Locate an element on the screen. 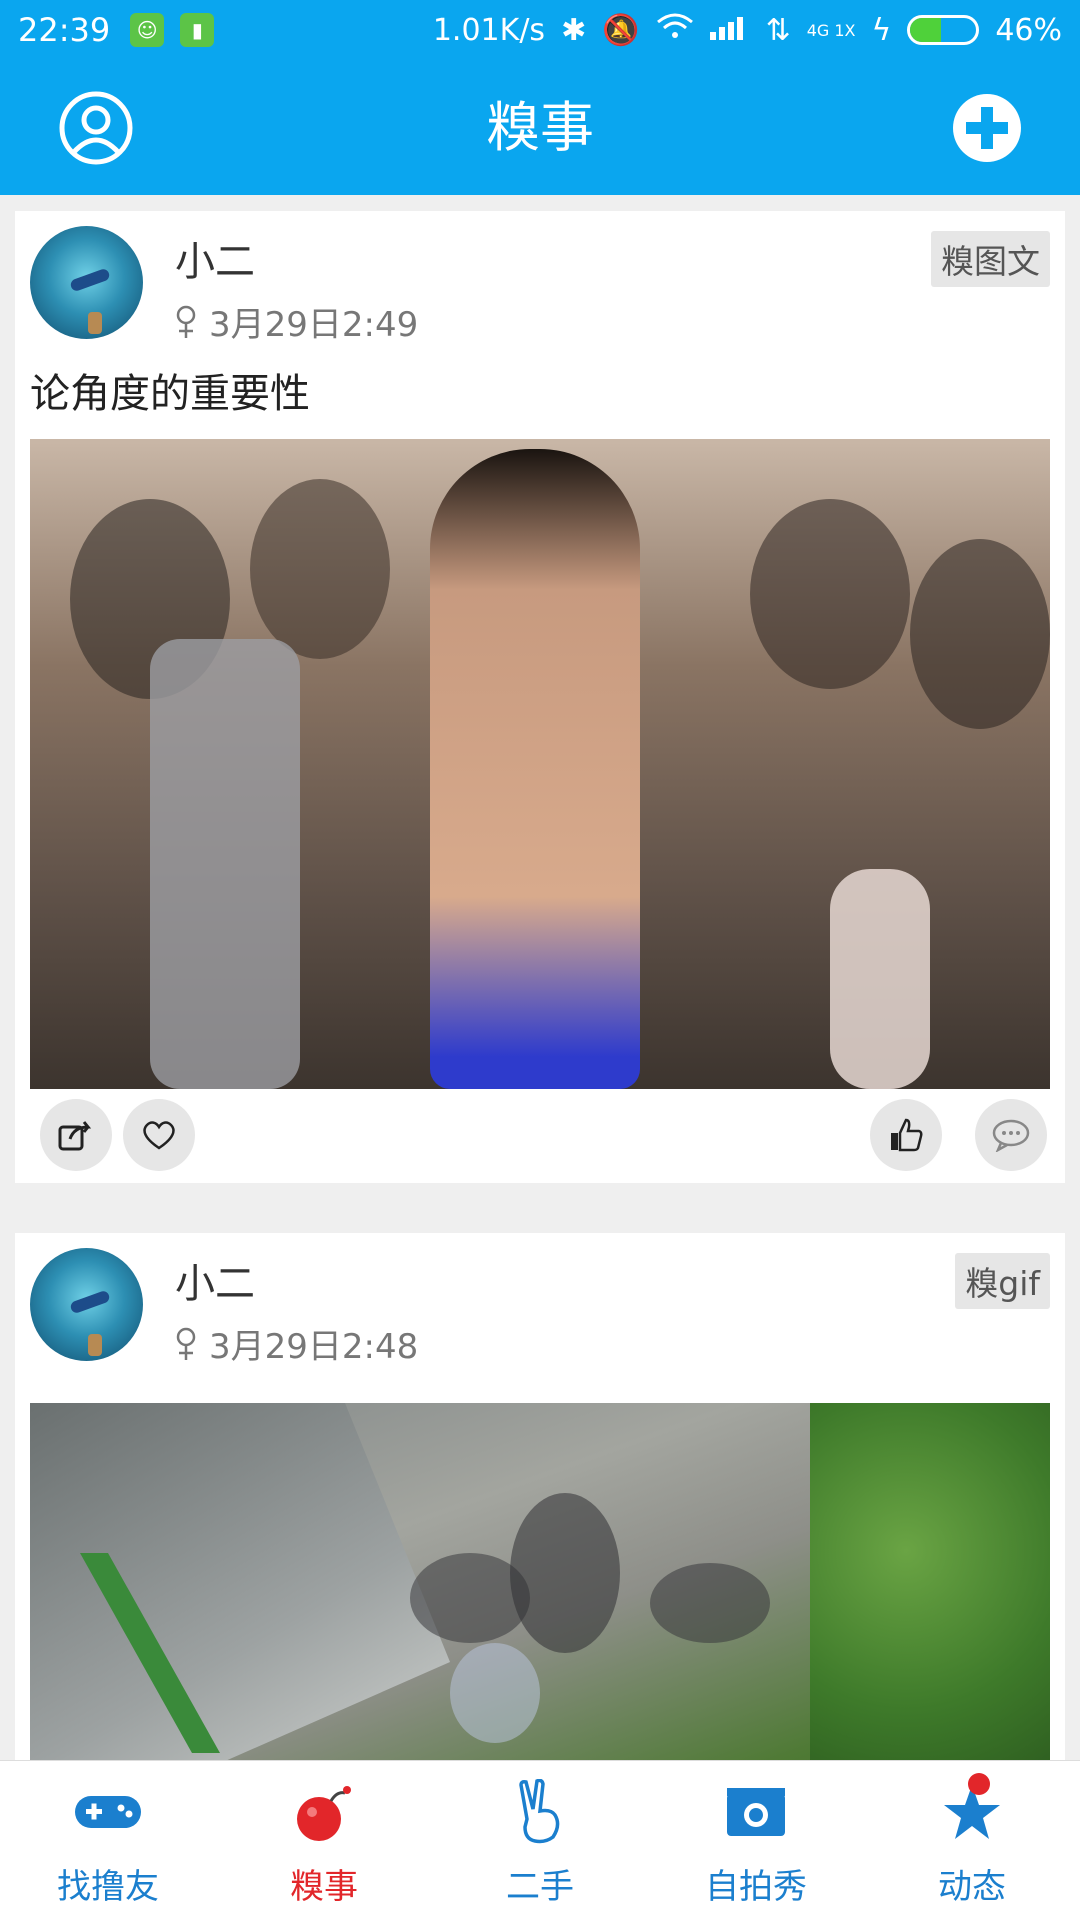 This screenshot has height=1920, width=1080. post-time: 3月29日2:48 is located at coordinates (314, 1347).